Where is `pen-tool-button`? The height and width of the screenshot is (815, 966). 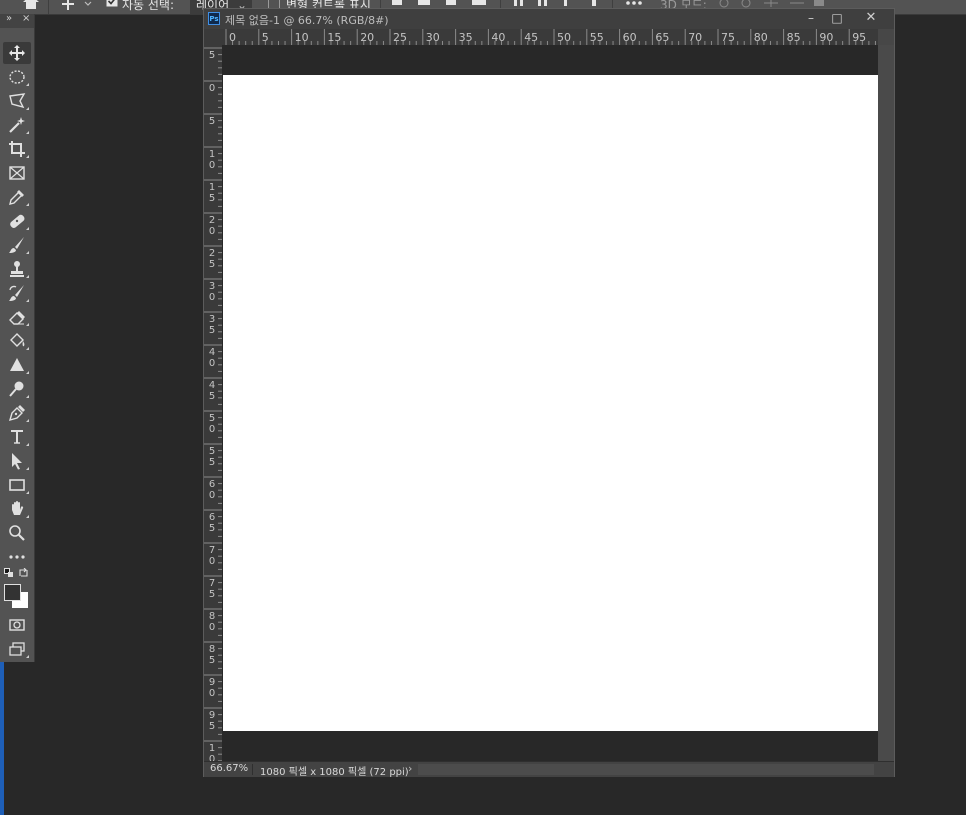 pen-tool-button is located at coordinates (17, 413).